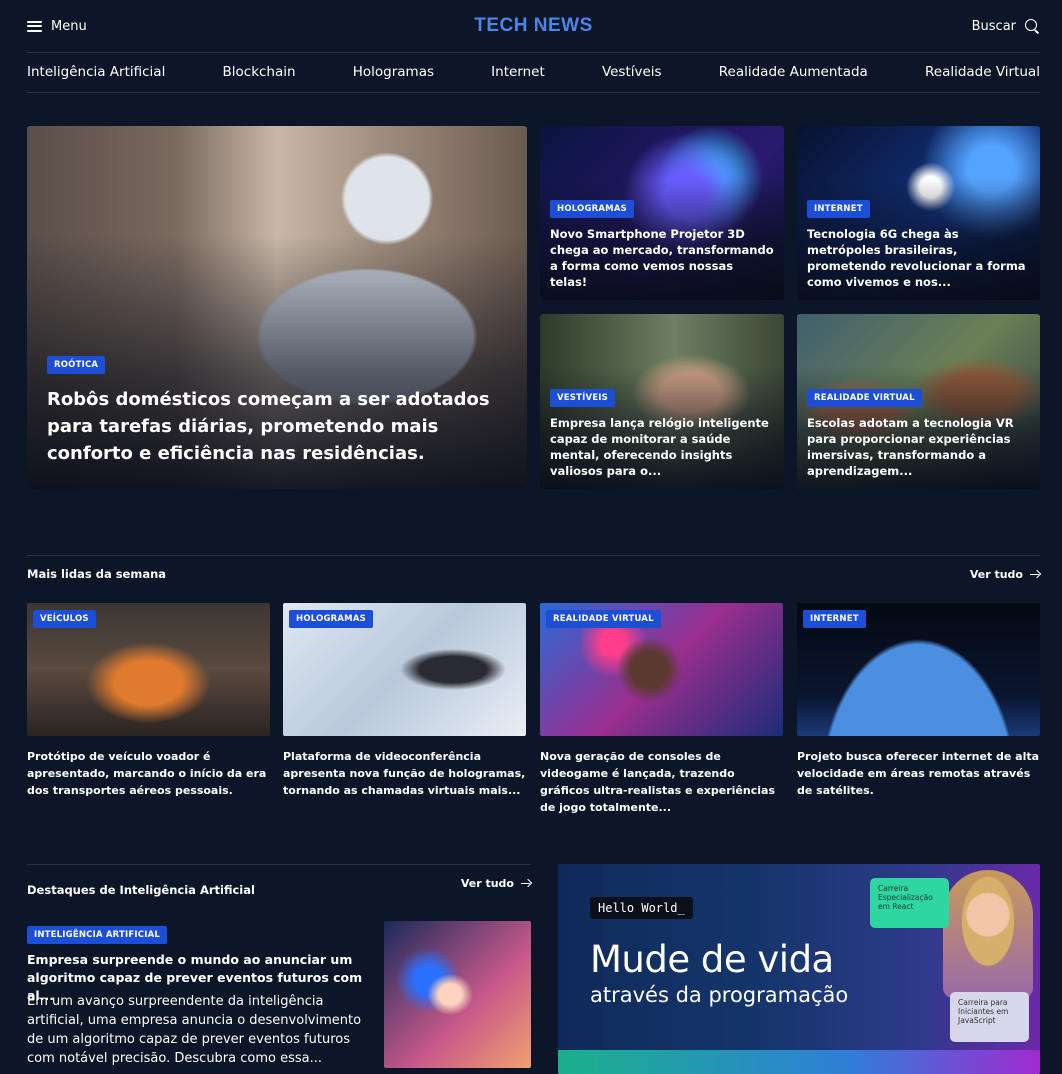  What do you see at coordinates (661, 669) in the screenshot?
I see `article-image: REALIDADE VIRTUAL` at bounding box center [661, 669].